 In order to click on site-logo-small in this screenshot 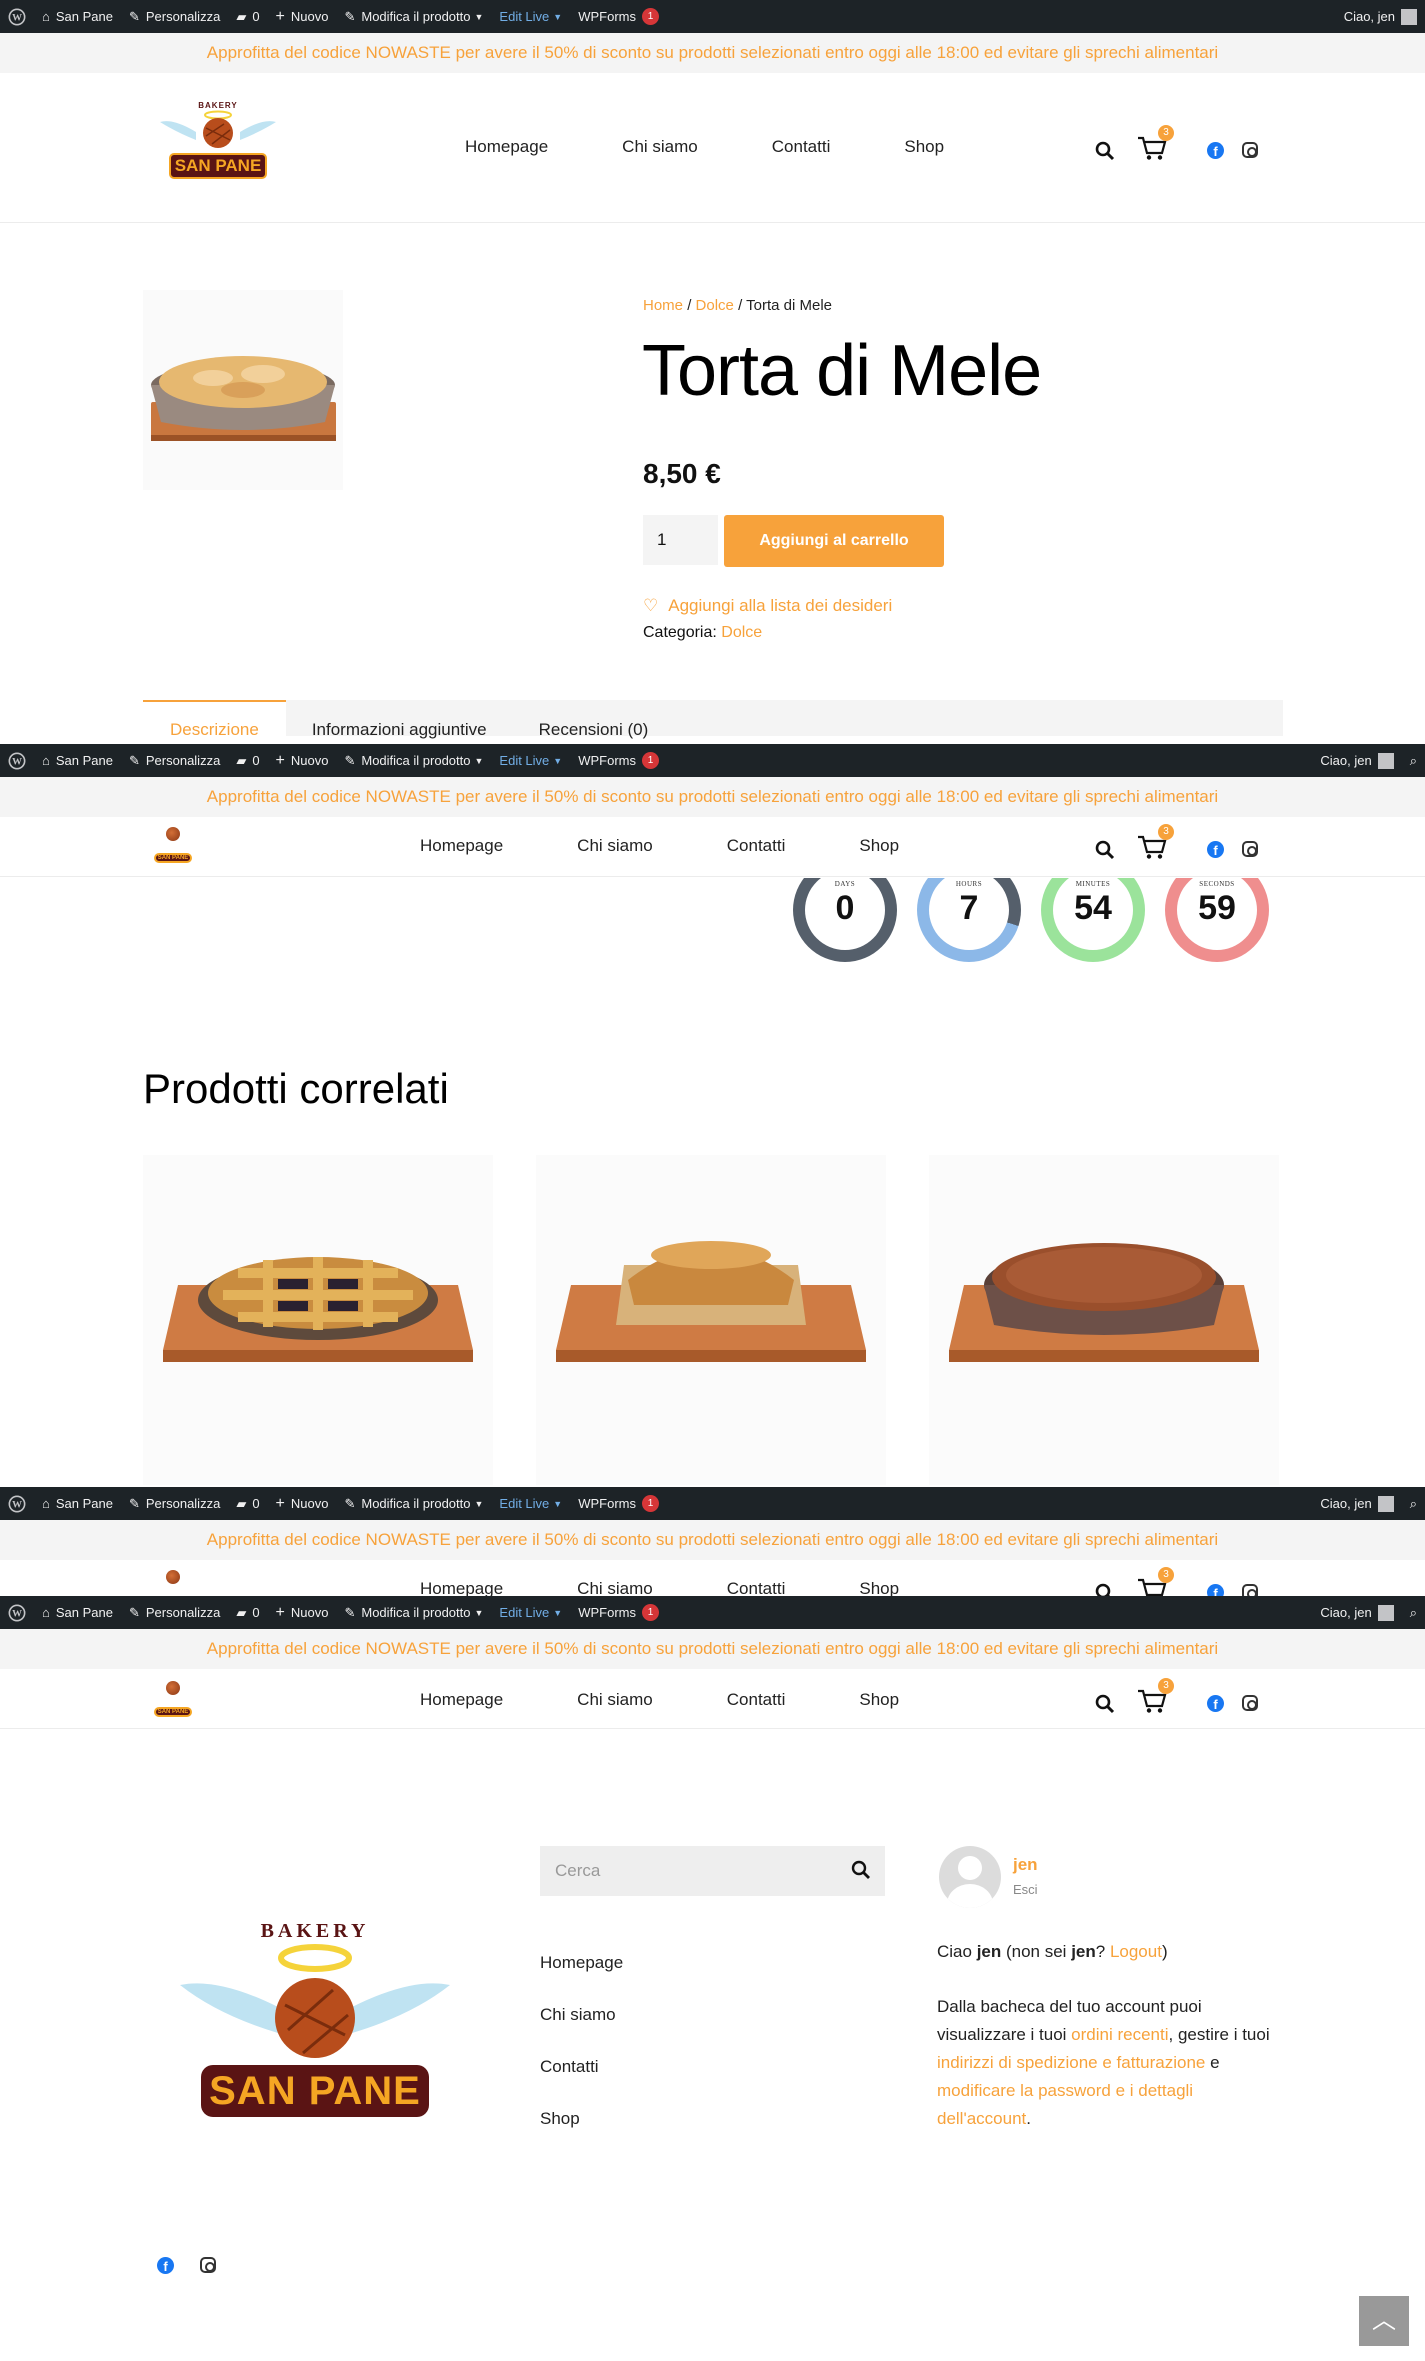, I will do `click(173, 1579)`.